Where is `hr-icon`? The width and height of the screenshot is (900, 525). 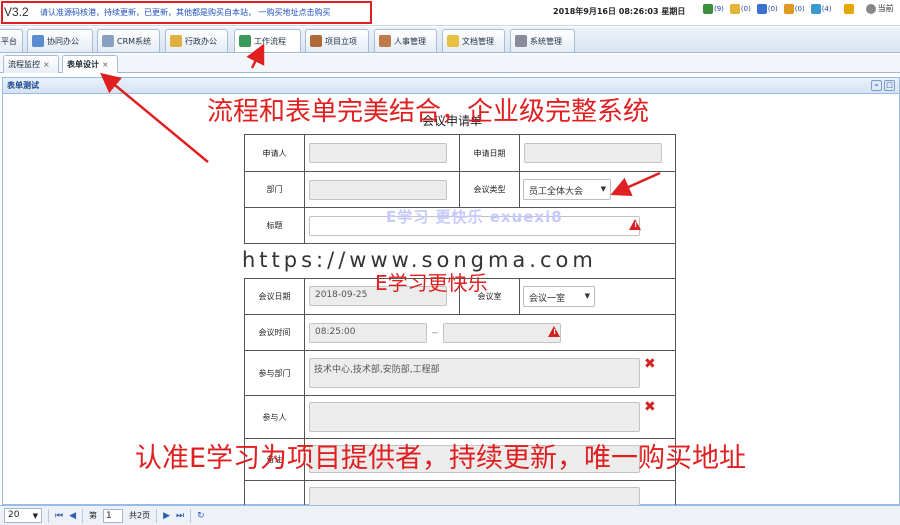 hr-icon is located at coordinates (385, 41).